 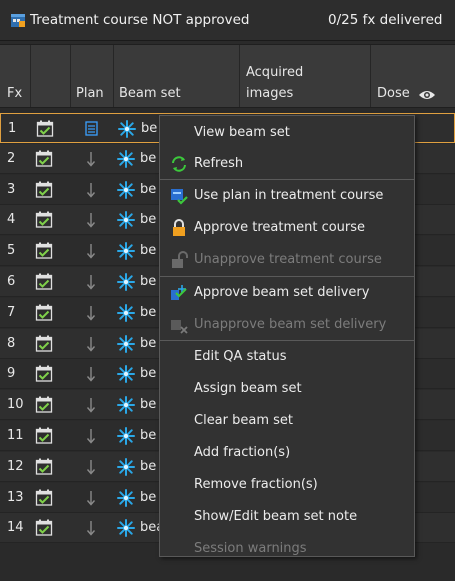 What do you see at coordinates (393, 93) in the screenshot?
I see `column-dose-label: Dose` at bounding box center [393, 93].